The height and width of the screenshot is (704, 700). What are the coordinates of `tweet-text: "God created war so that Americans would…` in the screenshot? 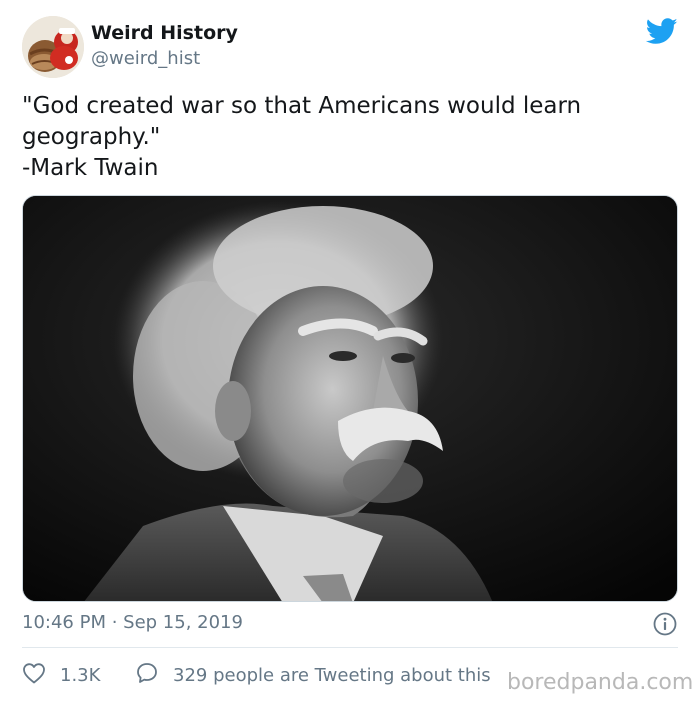 It's located at (342, 137).